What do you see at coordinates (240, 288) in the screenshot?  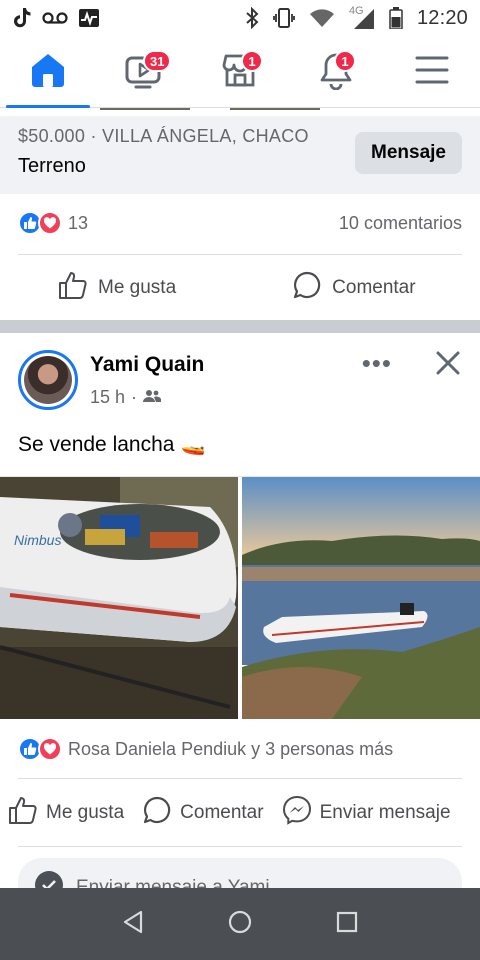 I see `post1-actions: Me gusta Comentar` at bounding box center [240, 288].